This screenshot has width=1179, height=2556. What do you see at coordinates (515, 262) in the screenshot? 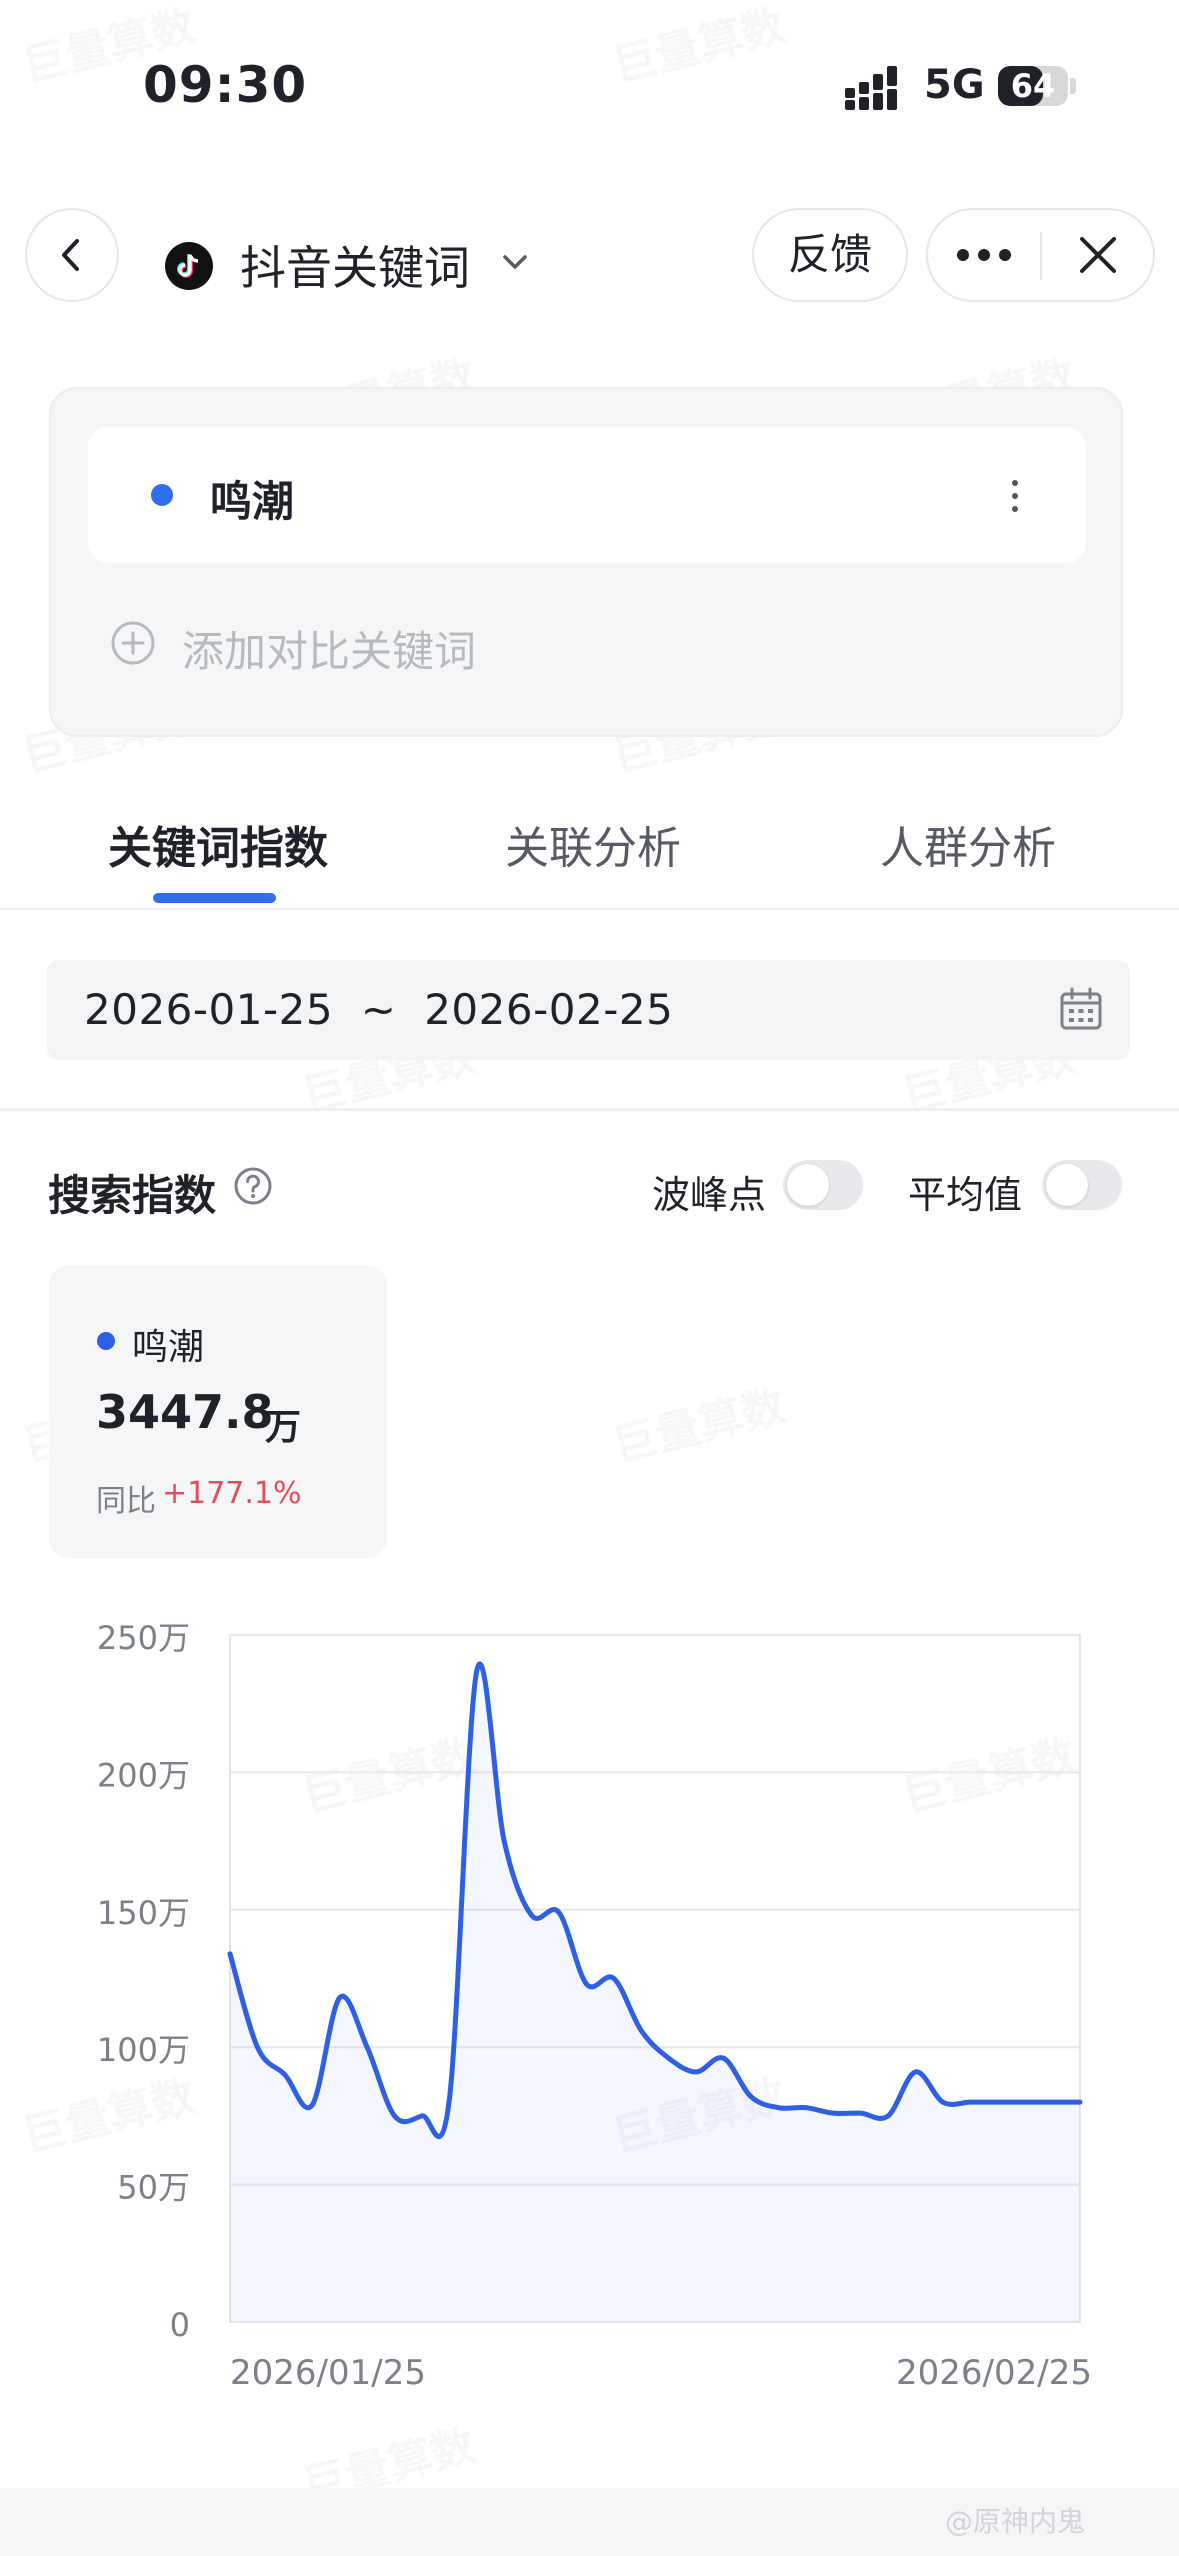
I see `chevron-down-icon` at bounding box center [515, 262].